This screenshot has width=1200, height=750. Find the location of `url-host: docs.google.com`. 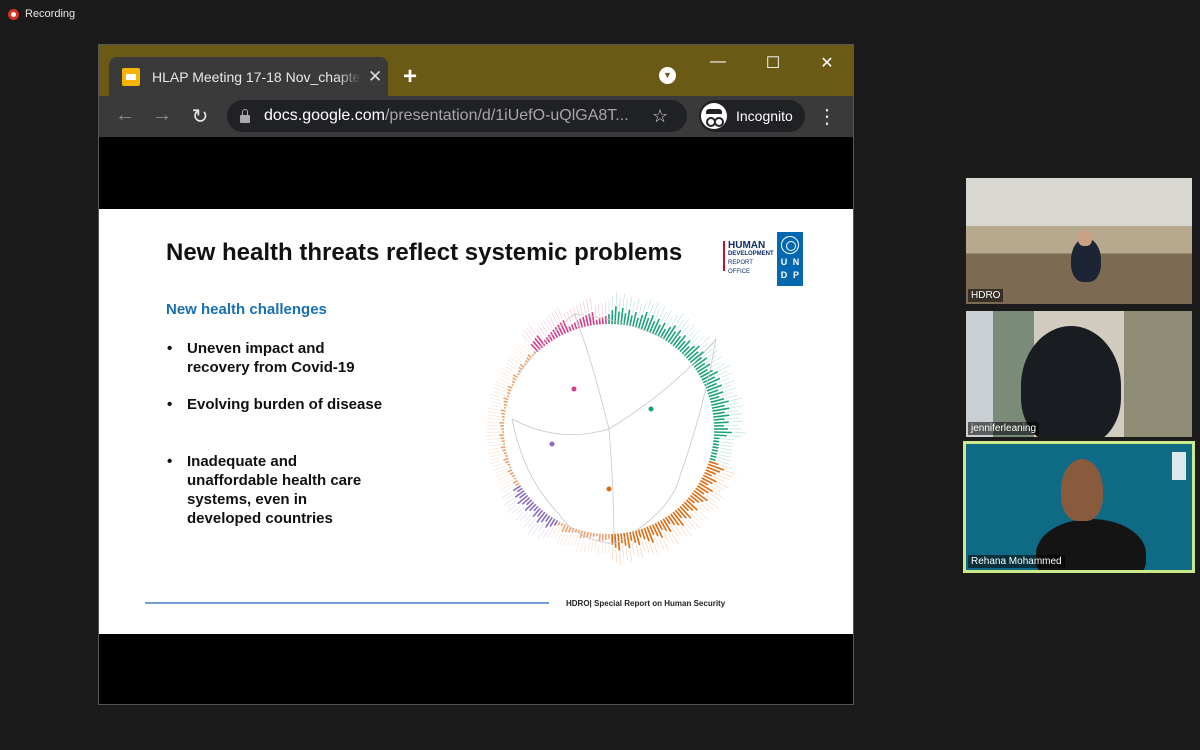

url-host: docs.google.com is located at coordinates (324, 115).